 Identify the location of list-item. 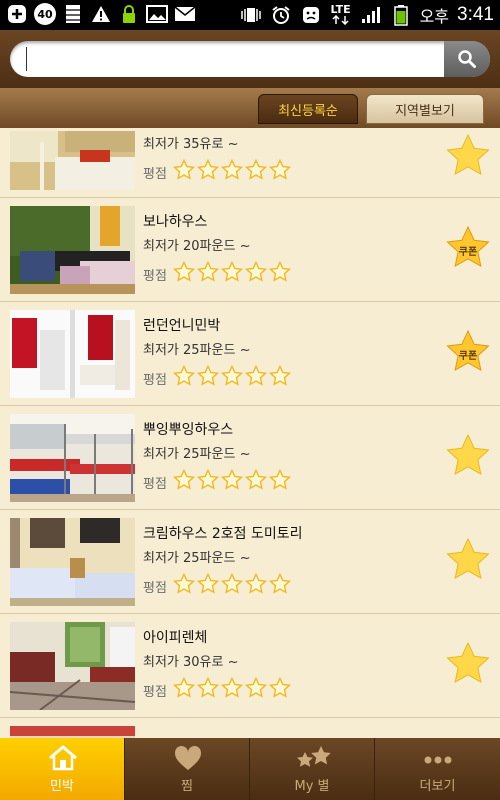
(250, 728).